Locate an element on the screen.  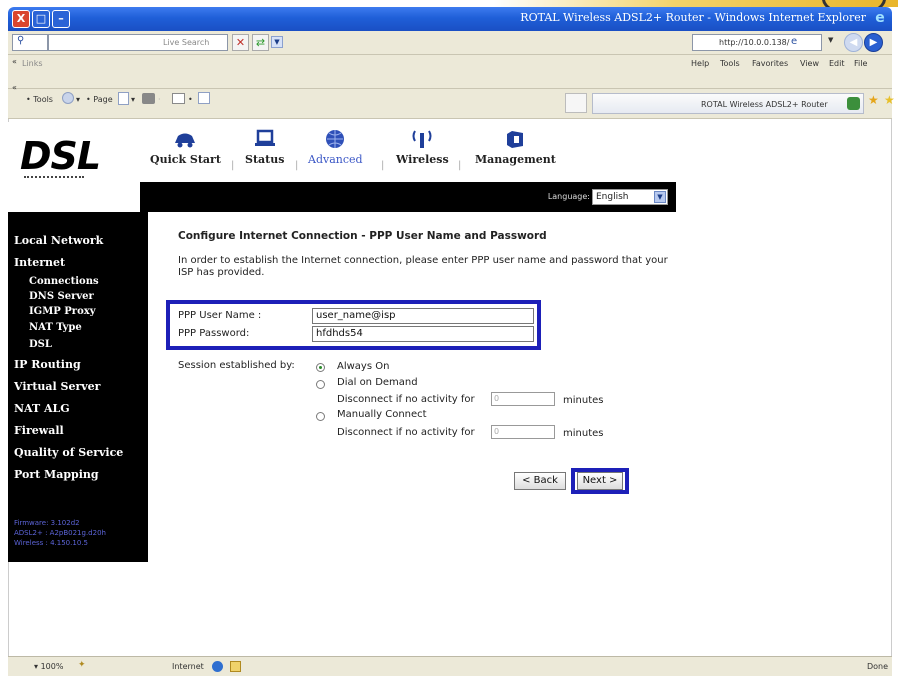
menu-help: Help is located at coordinates (700, 63).